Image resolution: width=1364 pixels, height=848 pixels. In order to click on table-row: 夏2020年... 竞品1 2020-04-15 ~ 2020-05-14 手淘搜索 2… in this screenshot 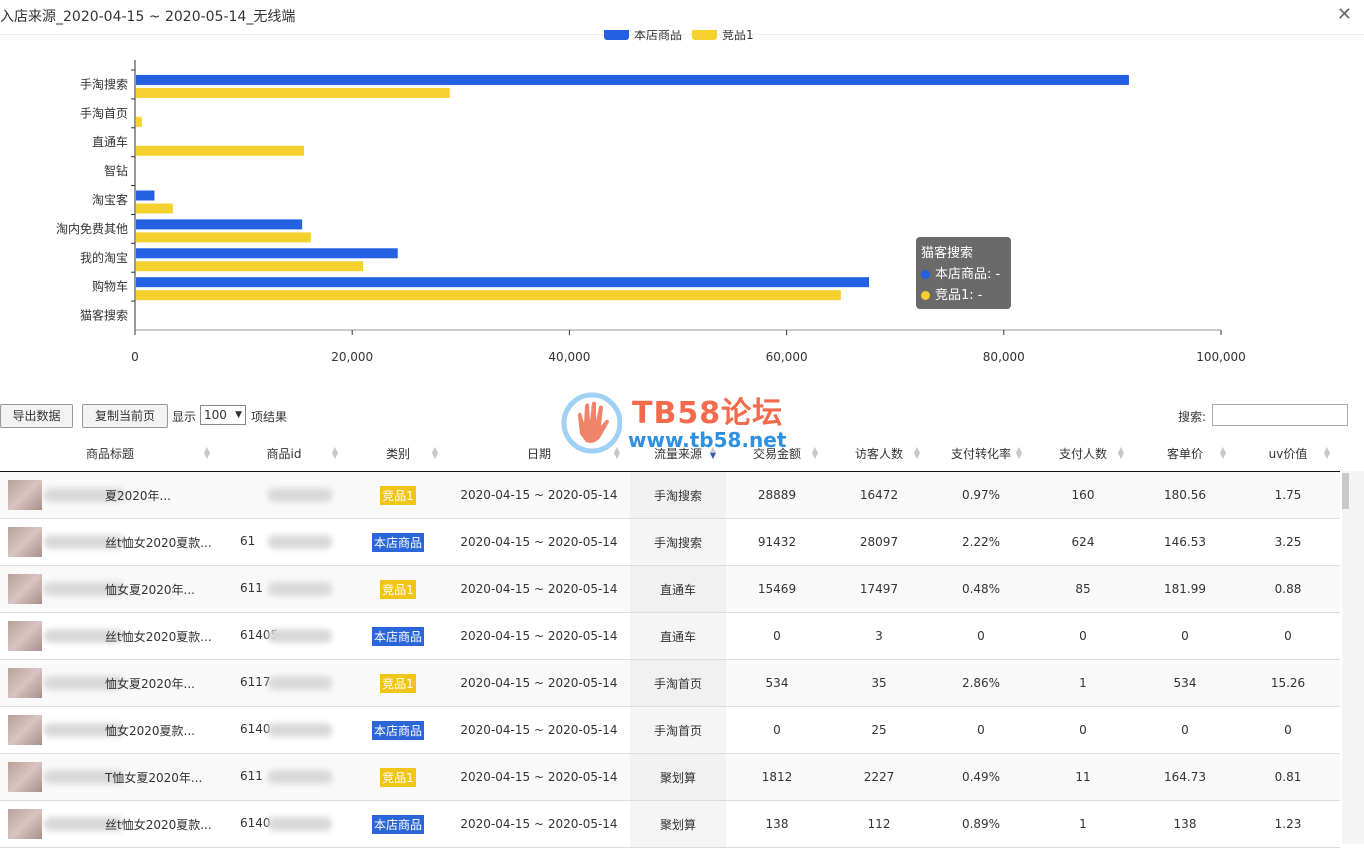, I will do `click(670, 495)`.